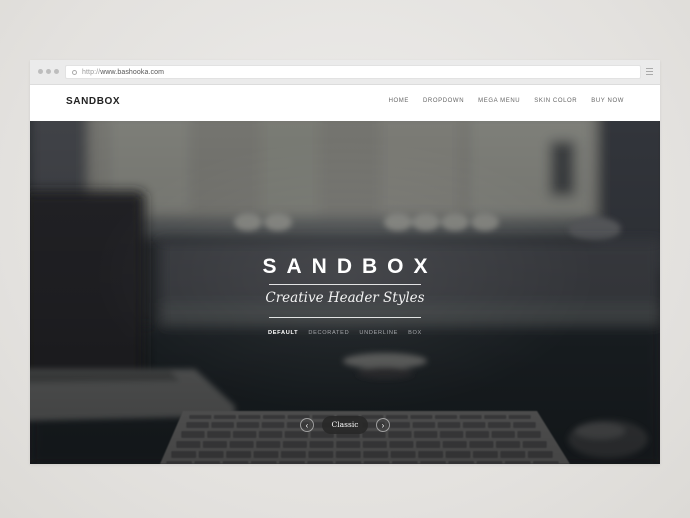 The image size is (690, 518). What do you see at coordinates (443, 101) in the screenshot?
I see `nav-dropdown: DROPDOWN` at bounding box center [443, 101].